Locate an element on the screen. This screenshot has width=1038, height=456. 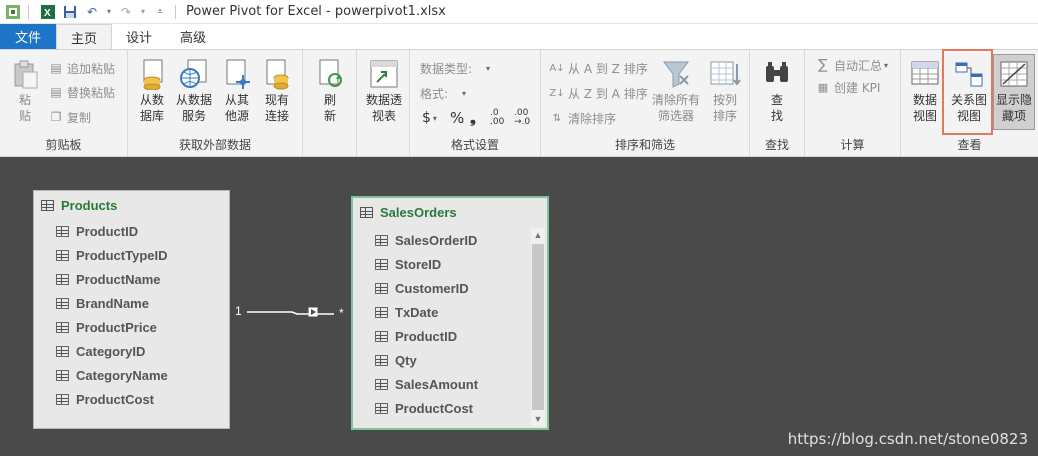
from-other-sources-button: 从其 他源 is located at coordinates (237, 91).